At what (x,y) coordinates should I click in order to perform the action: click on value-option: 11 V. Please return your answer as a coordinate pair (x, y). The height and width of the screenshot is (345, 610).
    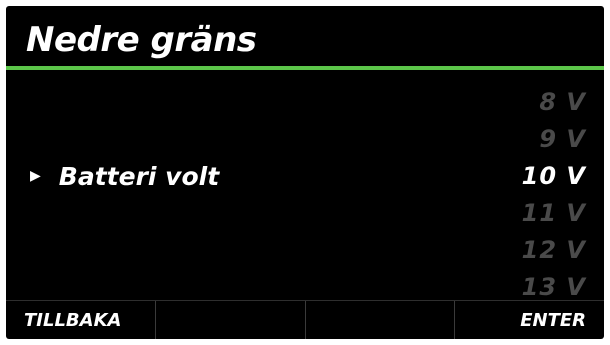
    Looking at the image, I should click on (554, 213).